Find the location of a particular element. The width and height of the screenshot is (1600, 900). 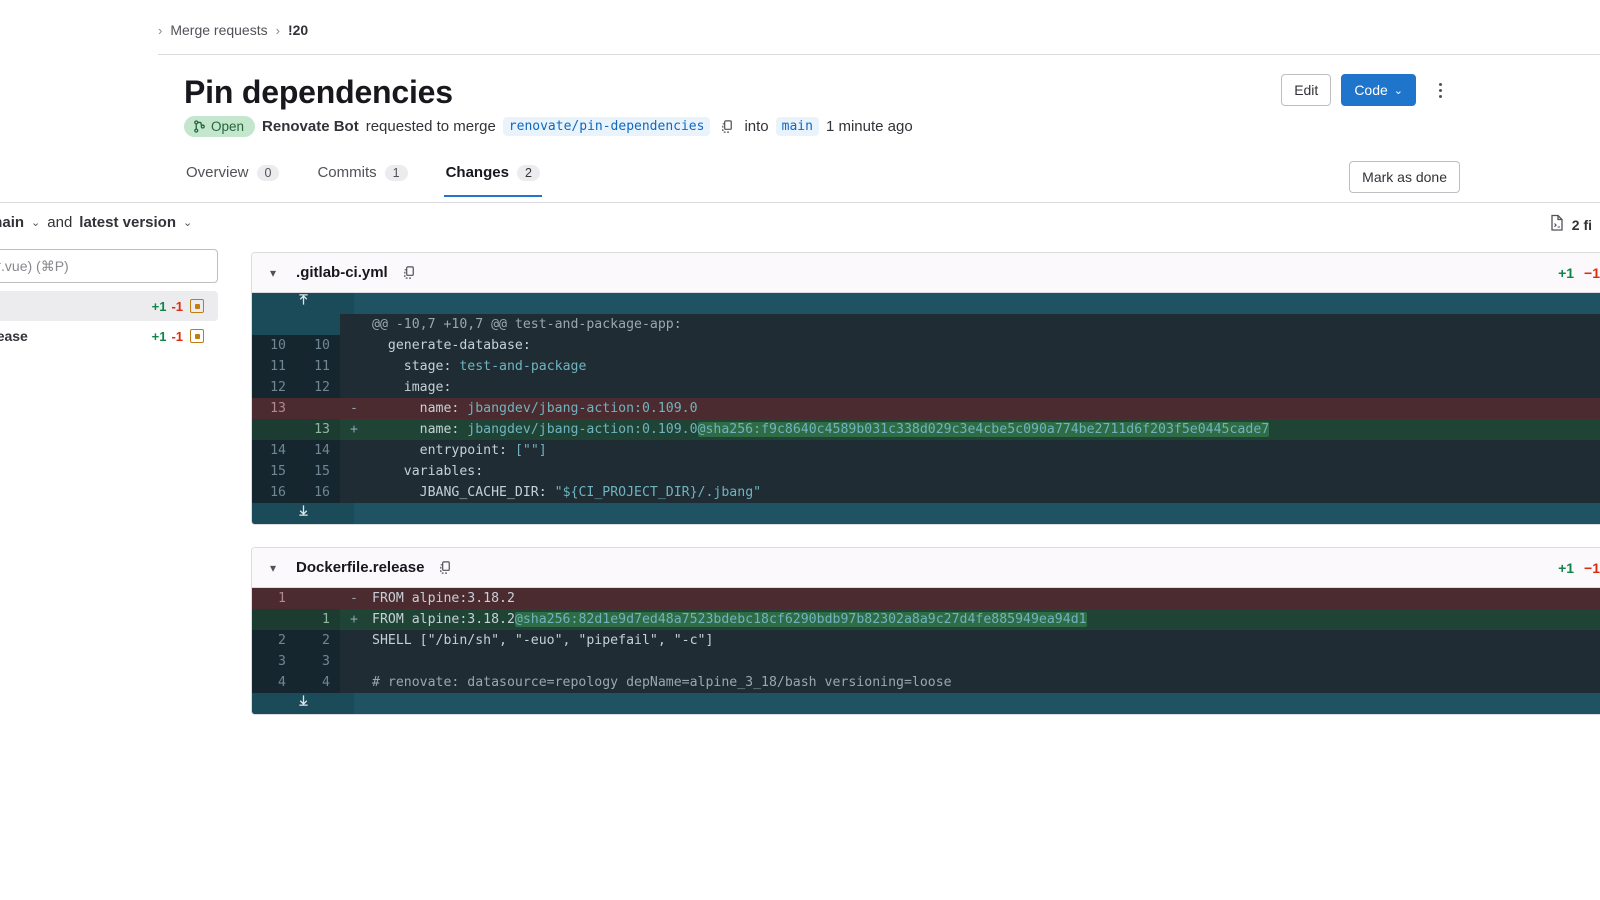

target-branch-chip: main is located at coordinates (797, 126).